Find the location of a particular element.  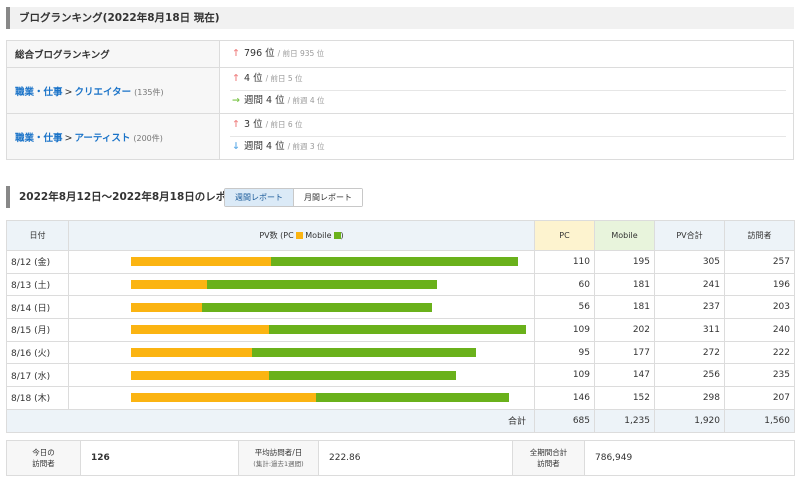

tab-weekly-report: 週間レポート is located at coordinates (259, 197).